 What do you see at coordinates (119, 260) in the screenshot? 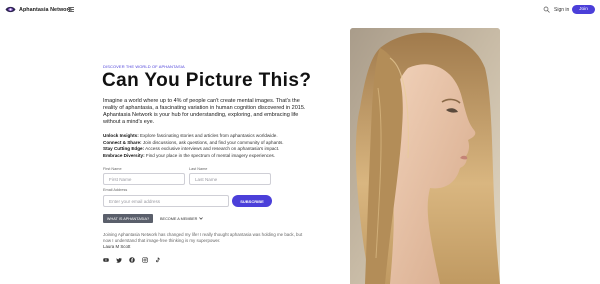
I see `twitter-icon` at bounding box center [119, 260].